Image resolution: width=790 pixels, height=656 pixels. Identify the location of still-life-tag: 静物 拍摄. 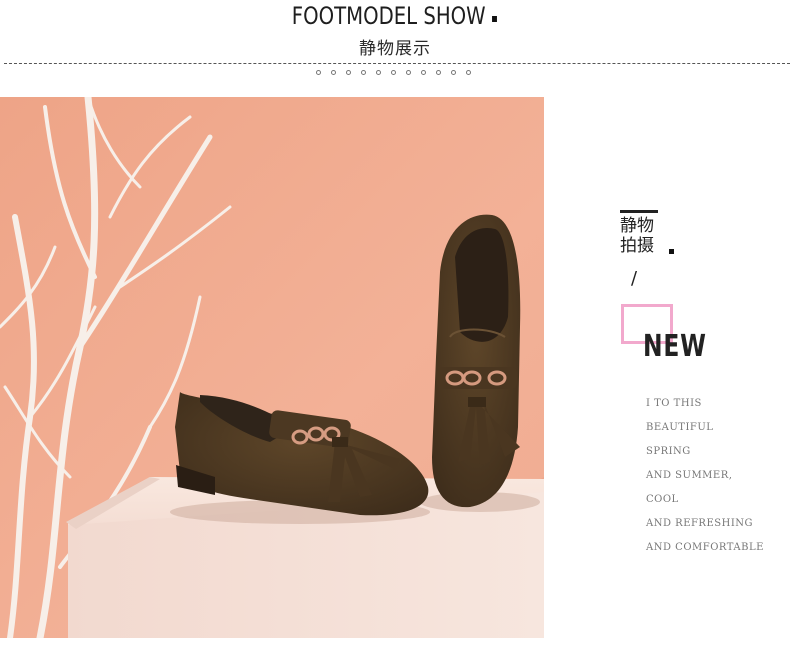
(647, 233).